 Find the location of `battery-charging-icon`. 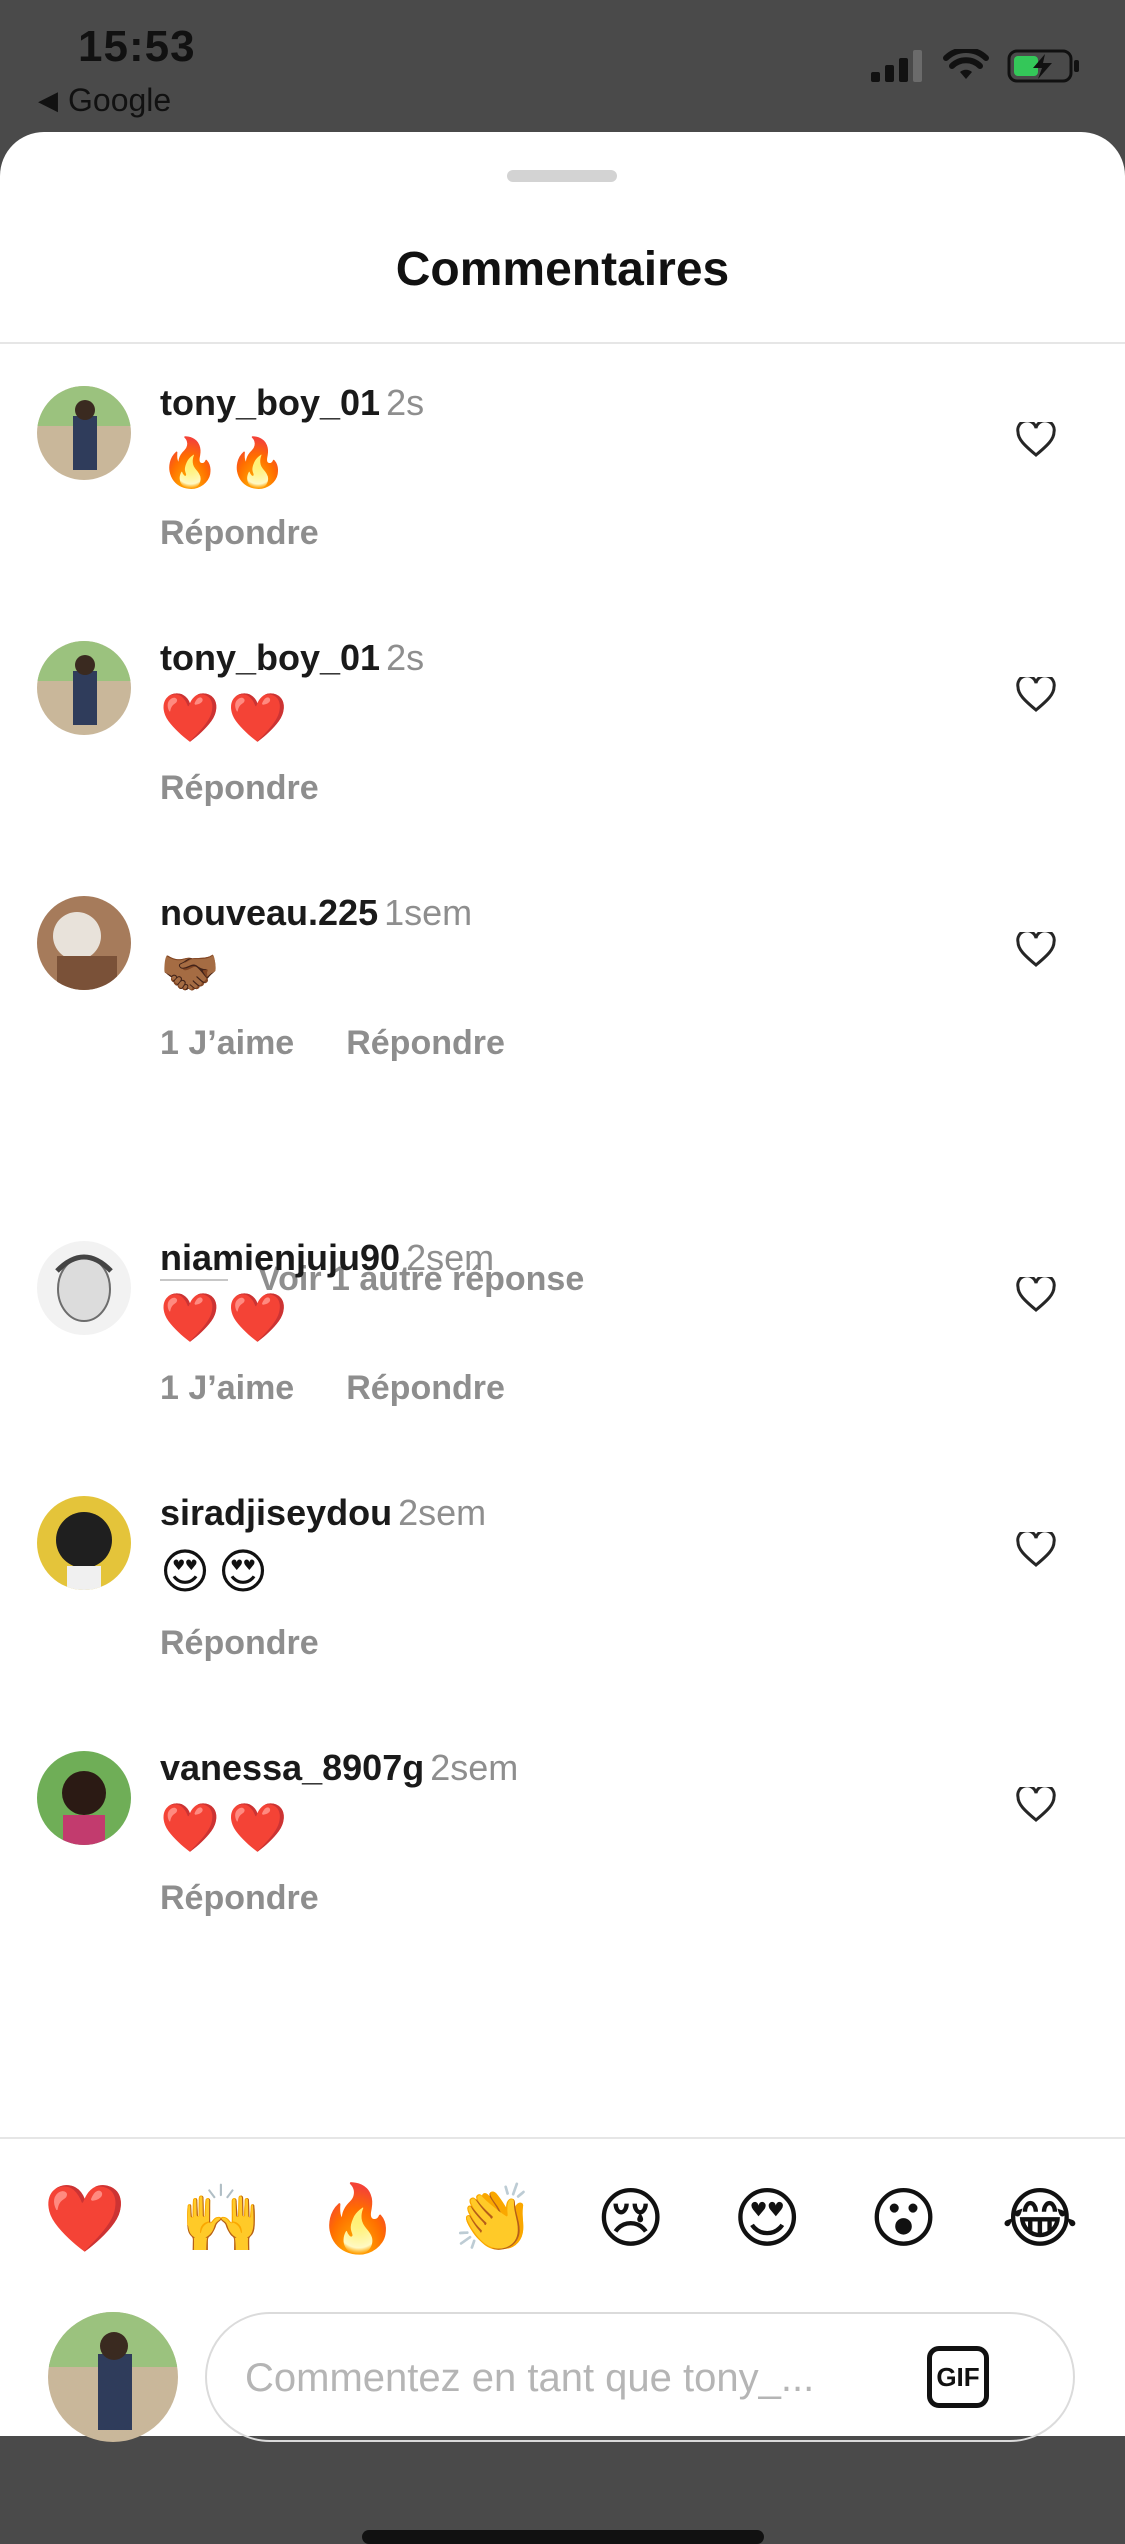

battery-charging-icon is located at coordinates (1043, 66).